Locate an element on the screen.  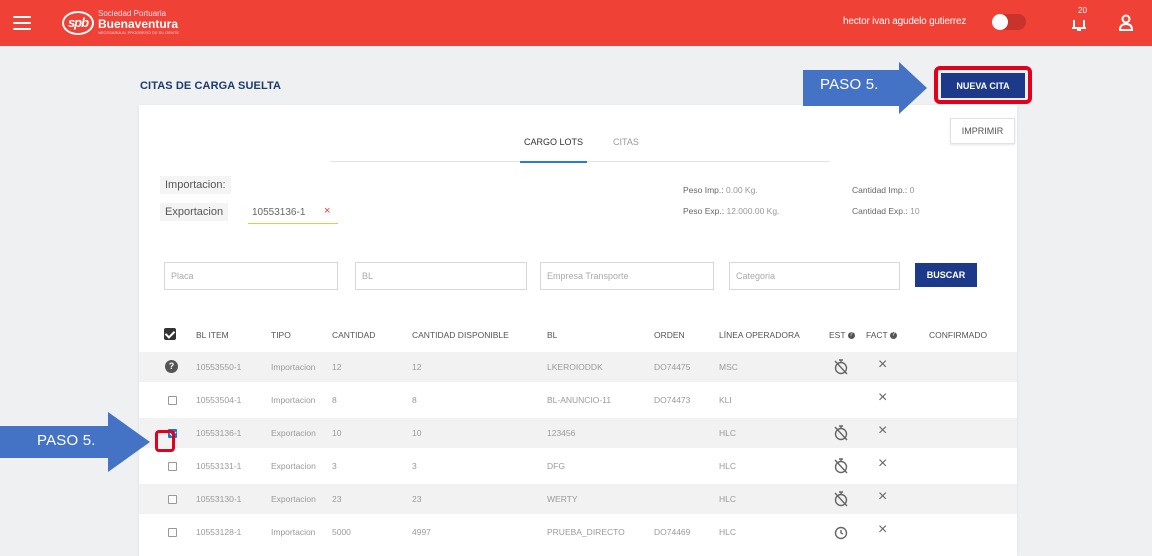
annotation-label-top: PASO 5. is located at coordinates (849, 84).